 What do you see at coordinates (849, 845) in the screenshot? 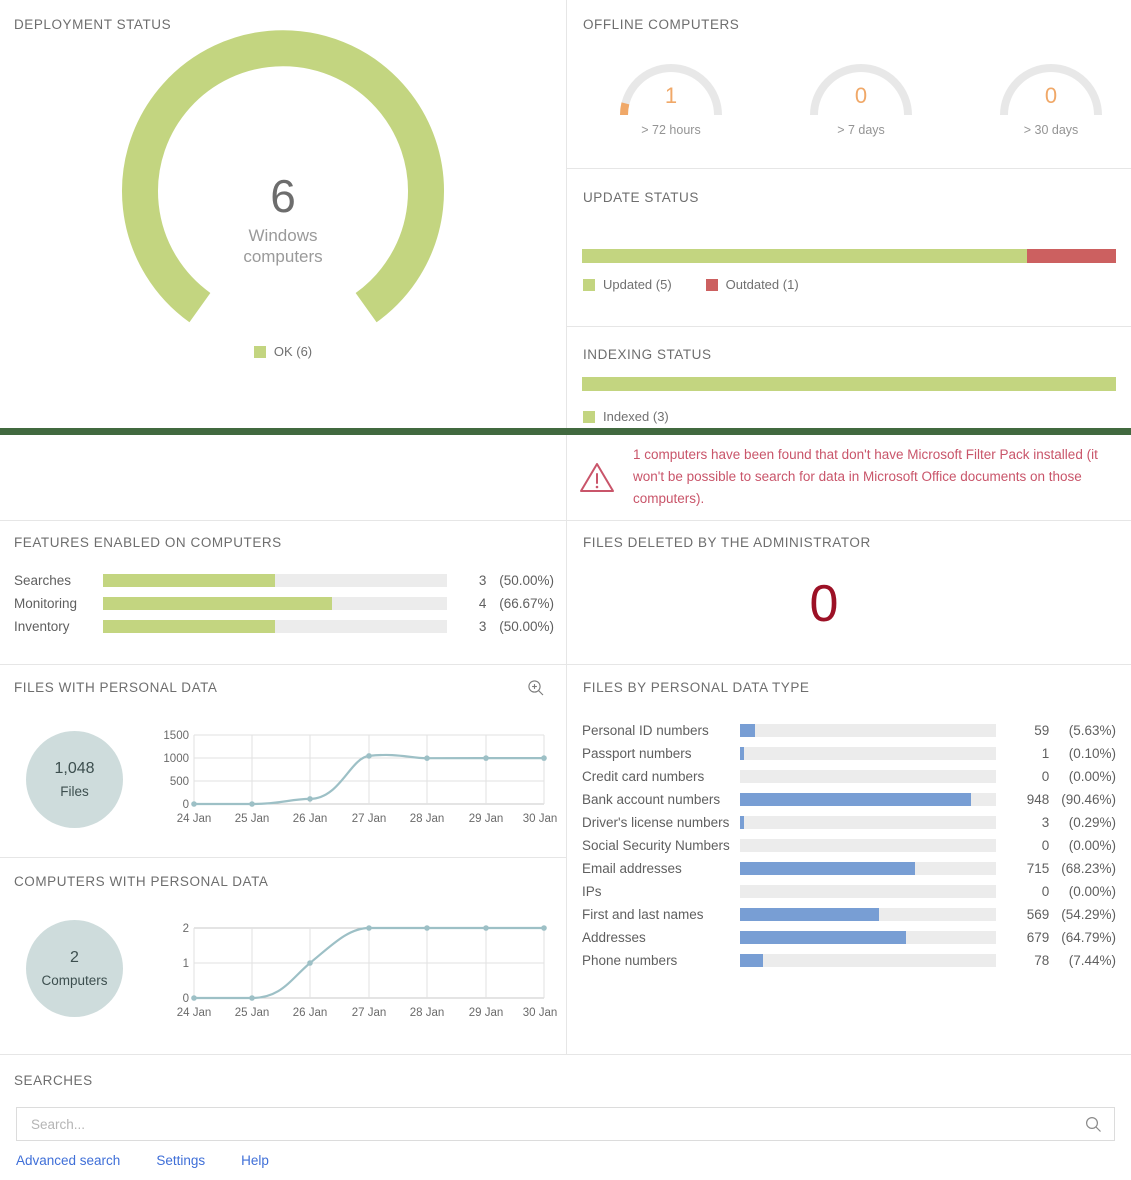
I see `data-type-row-ssn: Social Security Numbers 0 (0.00%)` at bounding box center [849, 845].